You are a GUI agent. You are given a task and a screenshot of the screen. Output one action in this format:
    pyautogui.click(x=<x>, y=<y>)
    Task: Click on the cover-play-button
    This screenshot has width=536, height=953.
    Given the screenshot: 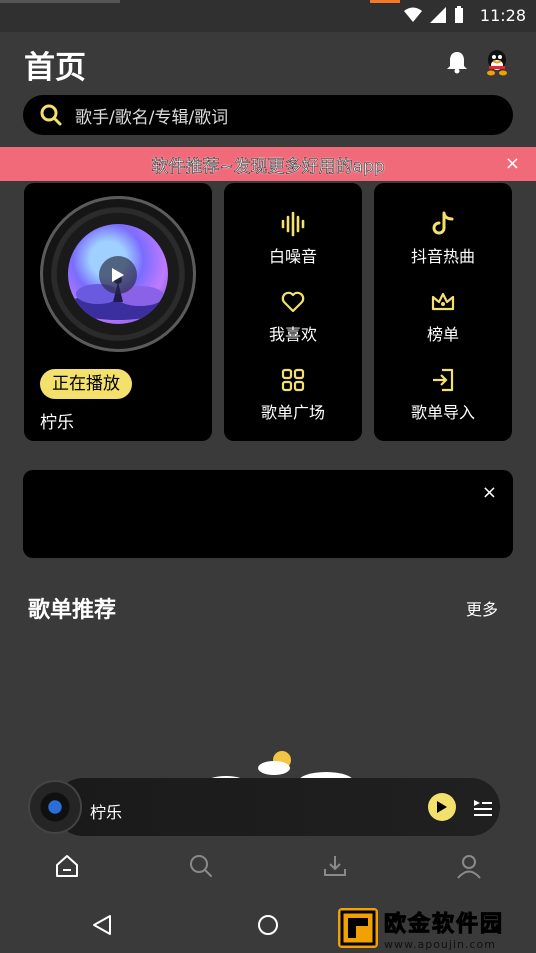 What is the action you would take?
    pyautogui.click(x=118, y=275)
    